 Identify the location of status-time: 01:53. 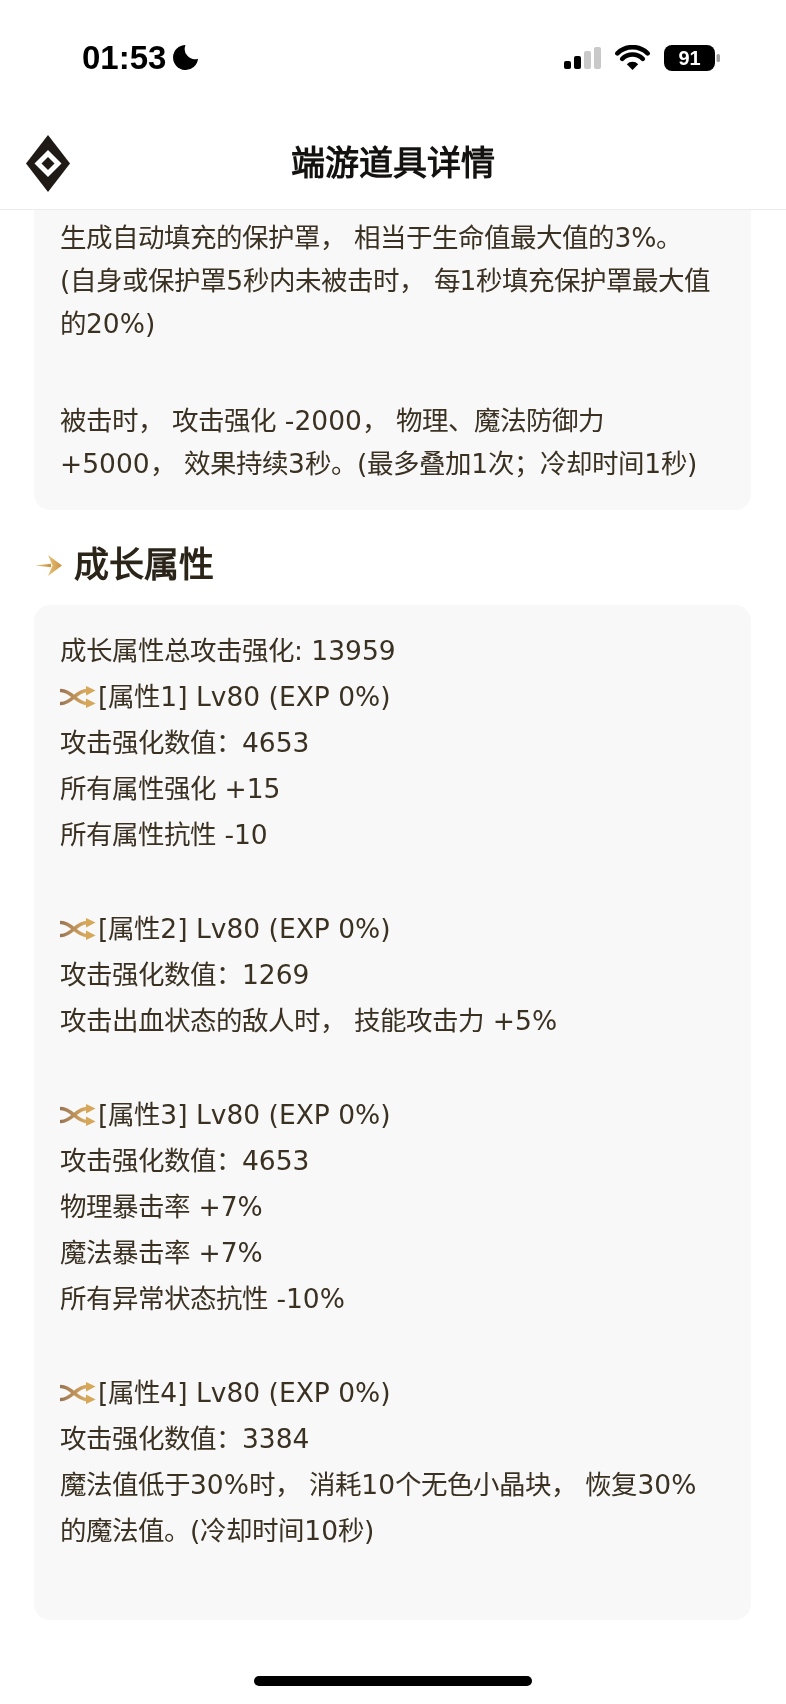
(124, 57).